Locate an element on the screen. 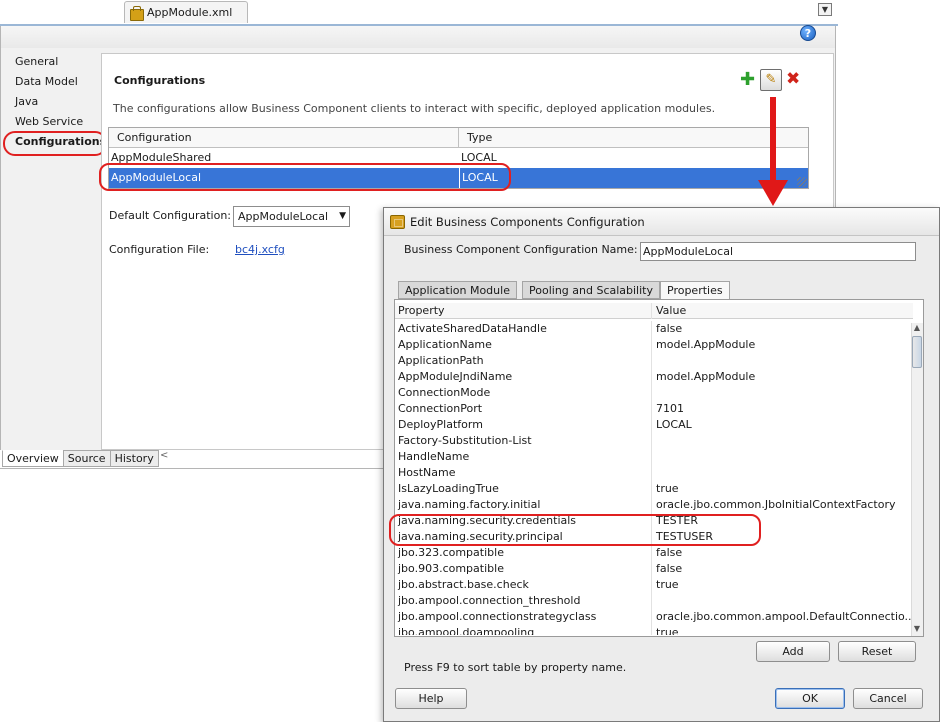  table-row: jbo.ampool.doampooling true is located at coordinates (654, 630).